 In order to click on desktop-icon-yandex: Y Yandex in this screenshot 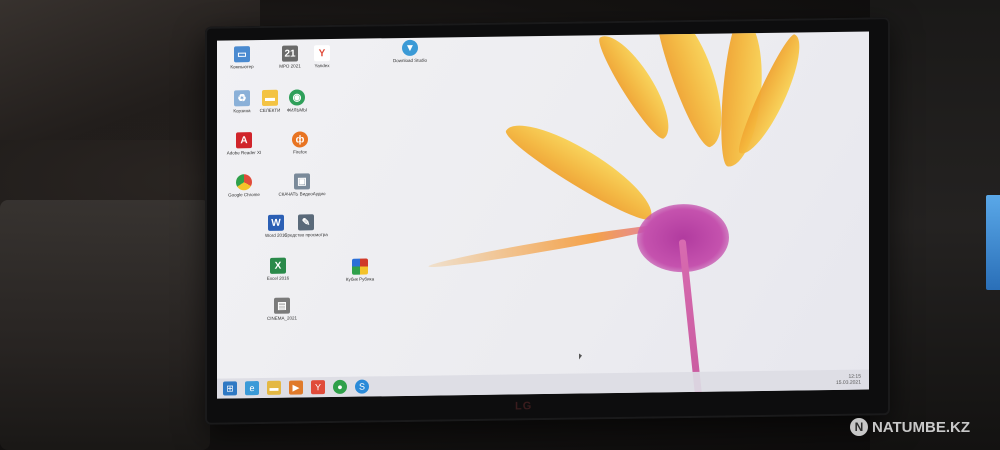, I will do `click(322, 57)`.